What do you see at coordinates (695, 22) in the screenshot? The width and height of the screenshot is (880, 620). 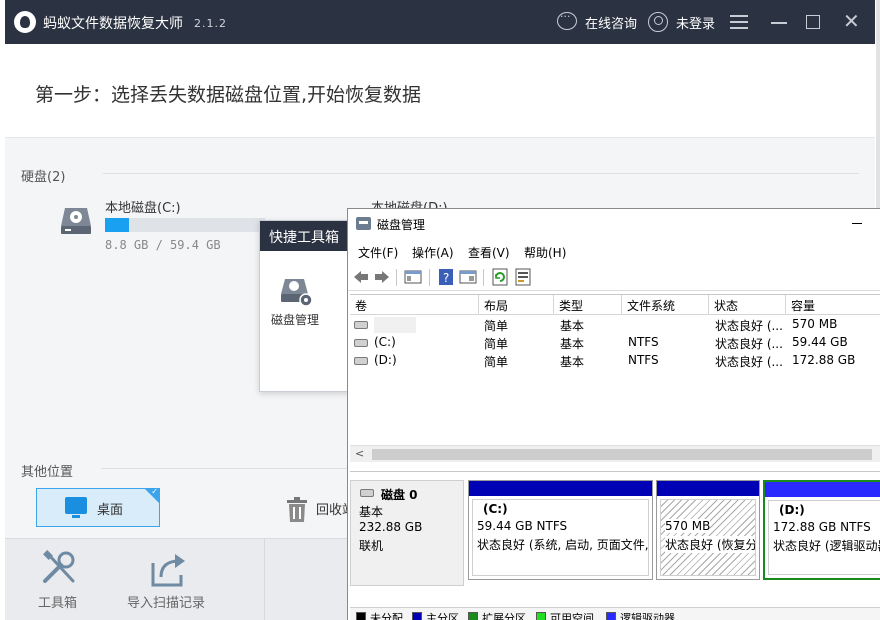 I see `login-link: 未登录` at bounding box center [695, 22].